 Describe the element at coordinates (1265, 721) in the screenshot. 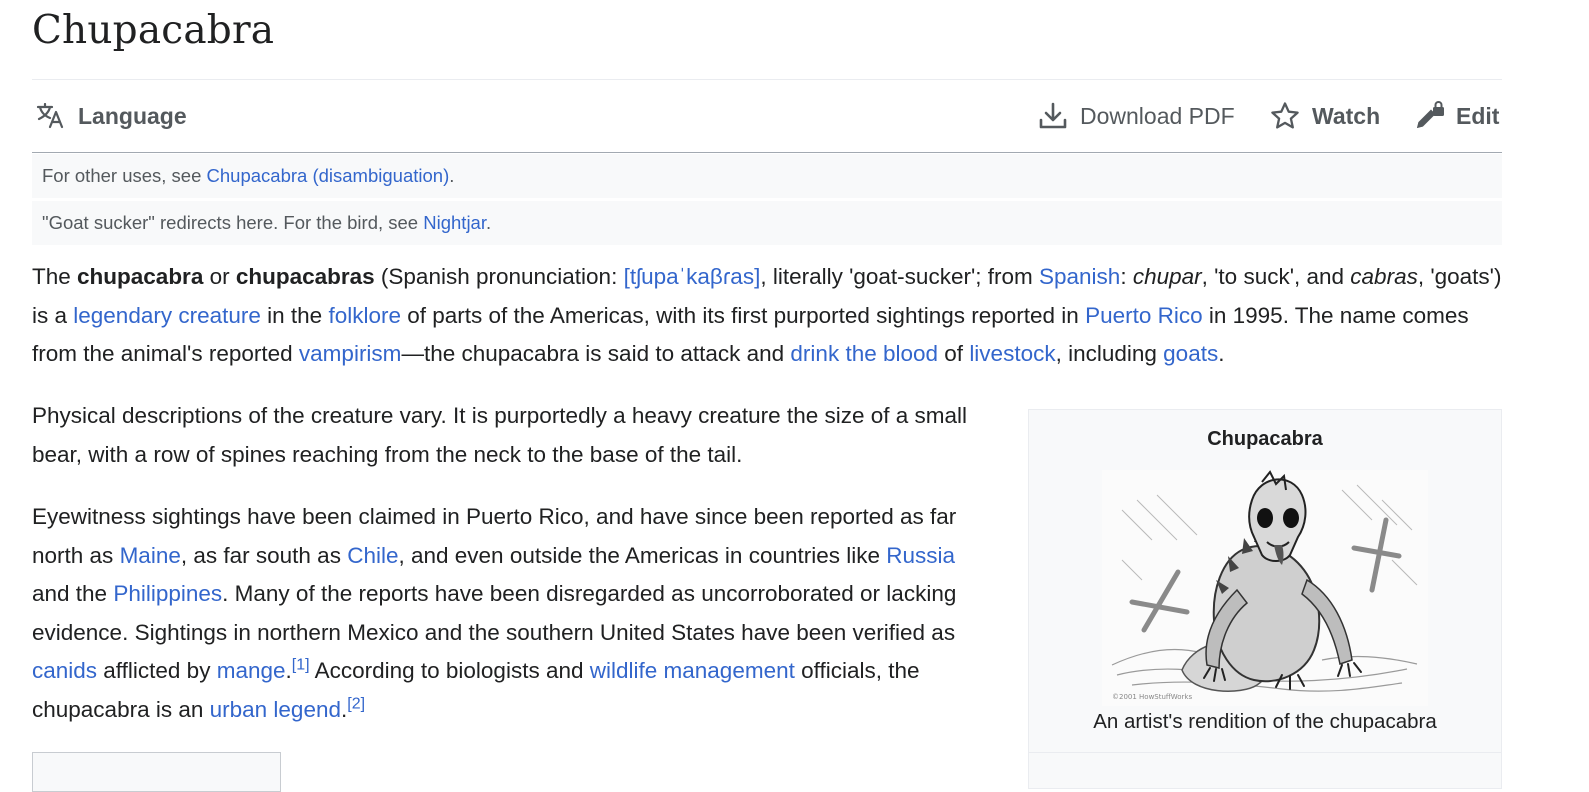

I see `infobox-caption: An artist's rendition of the chupacabra` at that location.